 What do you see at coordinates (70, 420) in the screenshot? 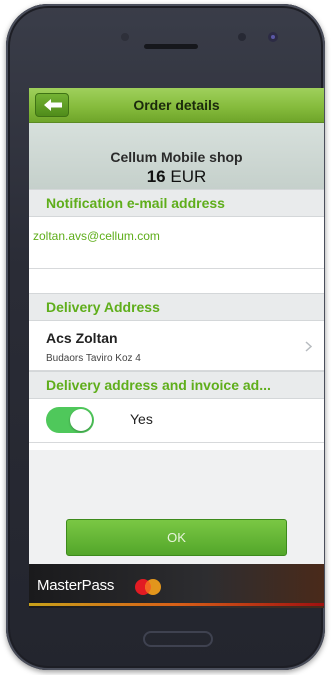
I see `same-address-toggle` at bounding box center [70, 420].